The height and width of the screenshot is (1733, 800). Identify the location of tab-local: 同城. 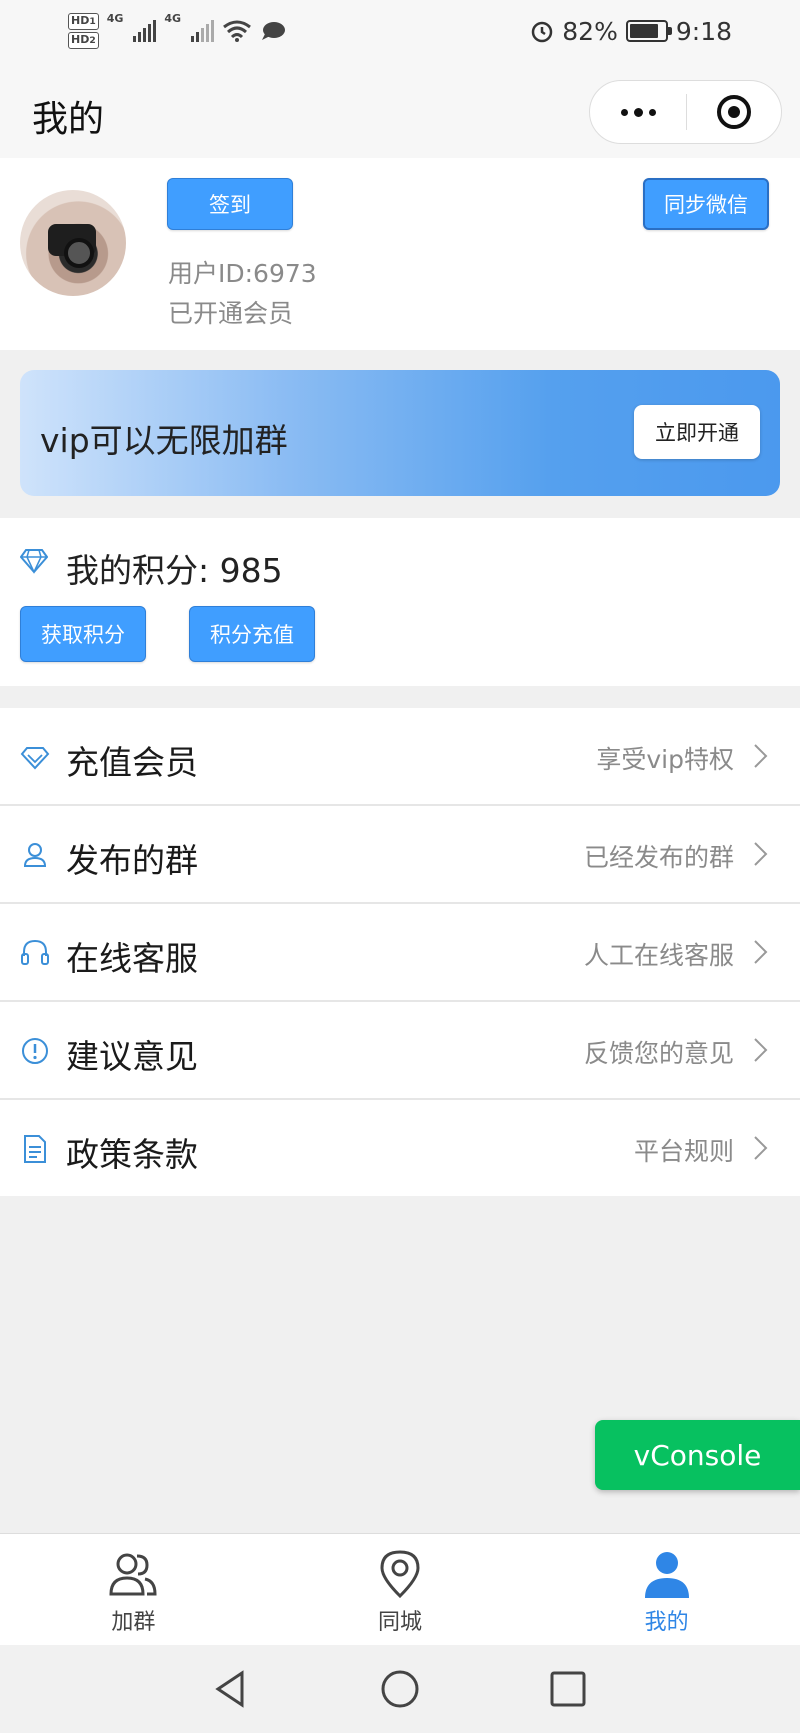
(400, 1589).